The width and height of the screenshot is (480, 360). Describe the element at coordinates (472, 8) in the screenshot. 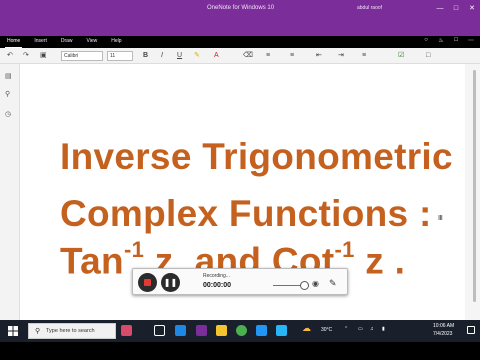

I see `close-icon: ✕` at that location.